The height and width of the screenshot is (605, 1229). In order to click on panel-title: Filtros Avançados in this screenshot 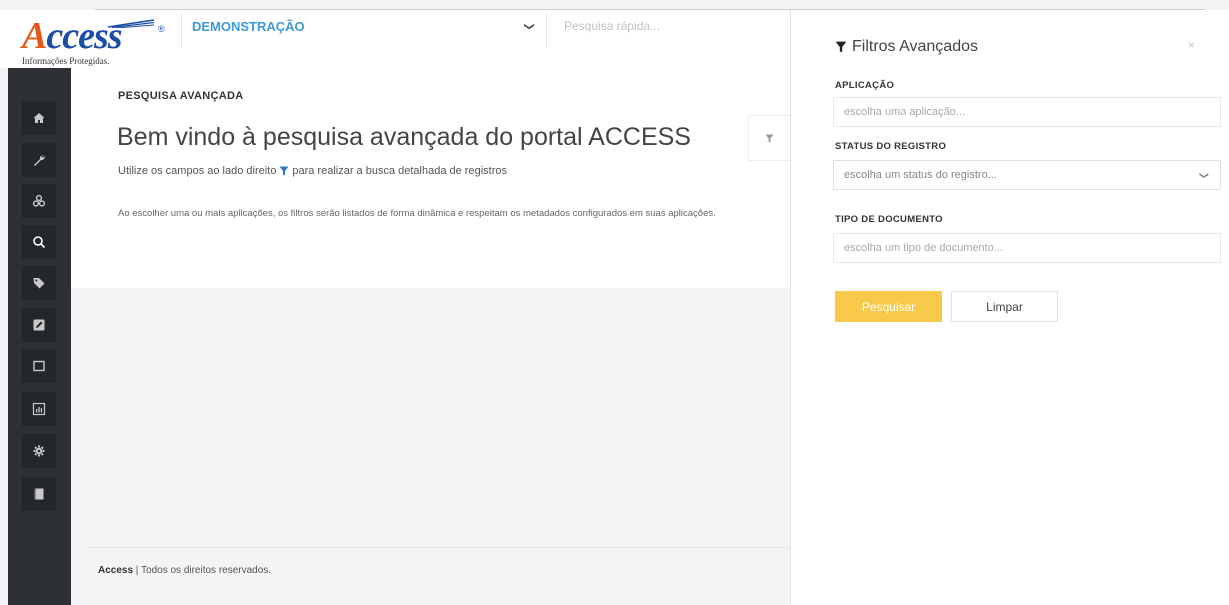, I will do `click(906, 47)`.